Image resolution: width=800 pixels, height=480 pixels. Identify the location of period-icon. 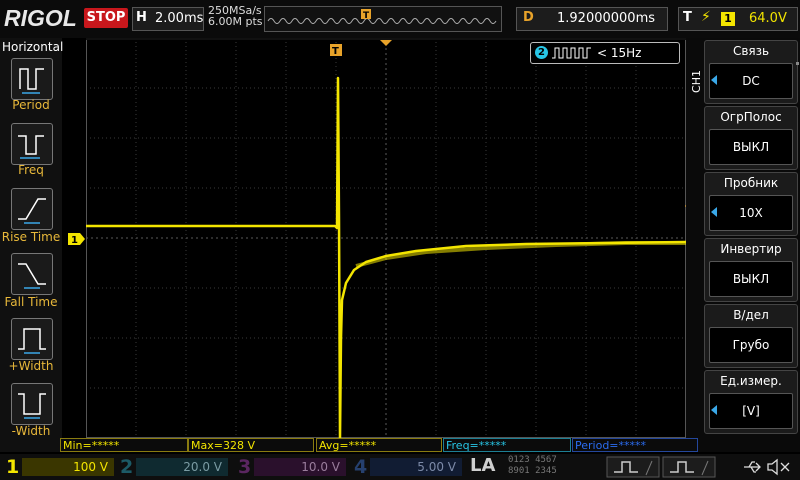
(31, 81).